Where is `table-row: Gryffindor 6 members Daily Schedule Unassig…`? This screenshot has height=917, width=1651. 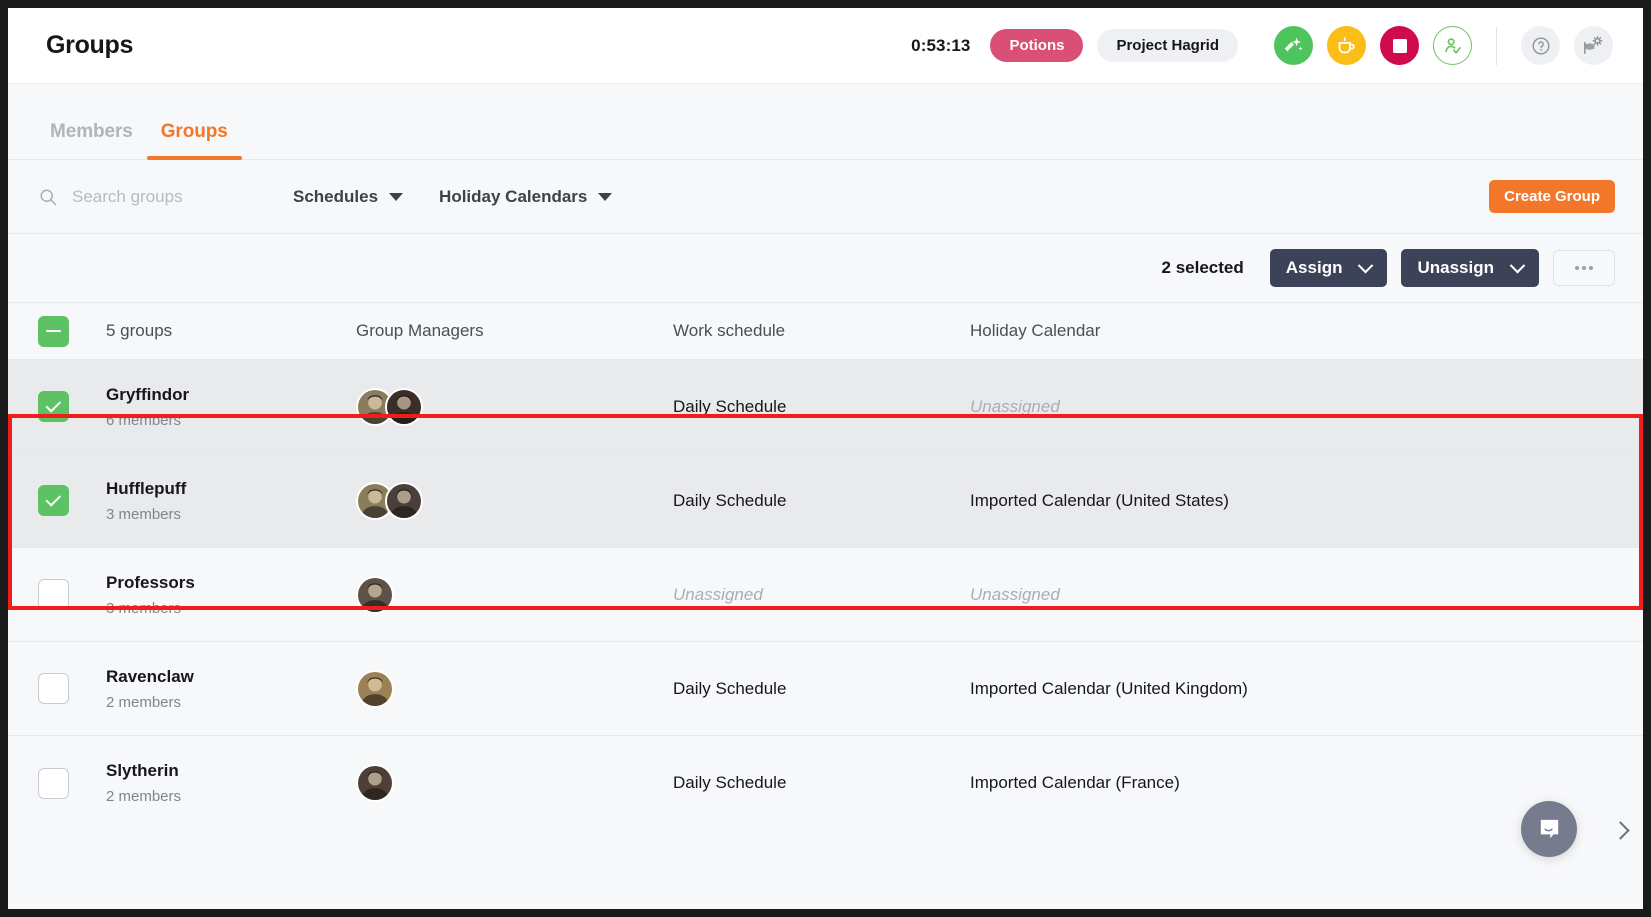 table-row: Gryffindor 6 members Daily Schedule Unassig… is located at coordinates (825, 407).